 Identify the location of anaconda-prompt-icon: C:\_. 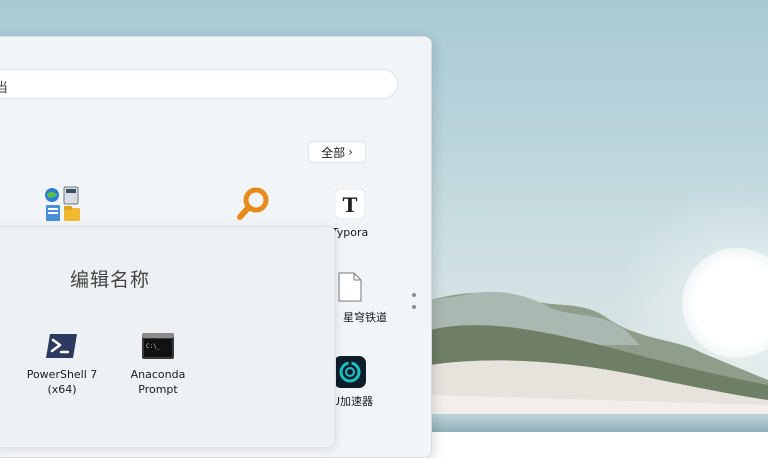
(158, 346).